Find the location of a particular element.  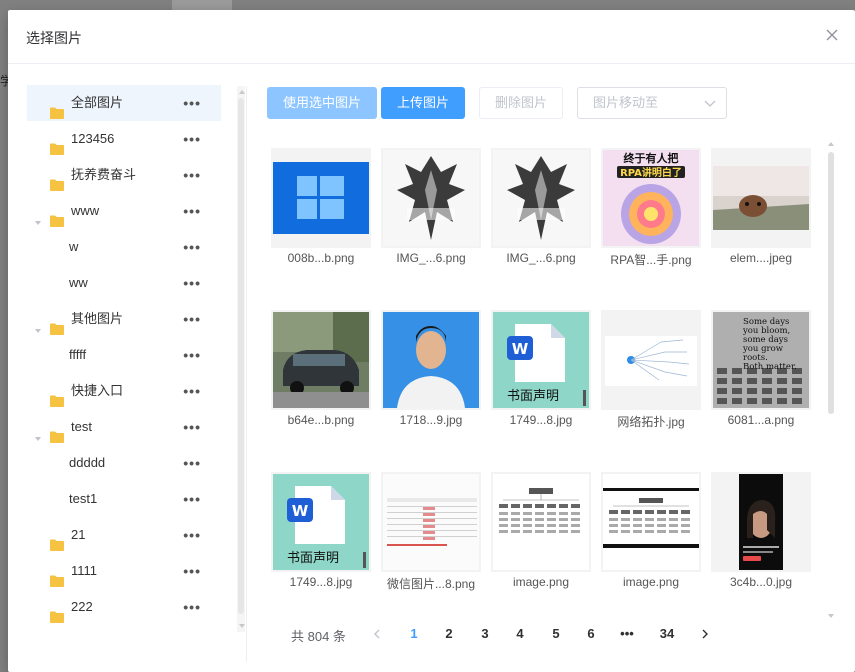

image-filename: 6081...a.png is located at coordinates (761, 420).